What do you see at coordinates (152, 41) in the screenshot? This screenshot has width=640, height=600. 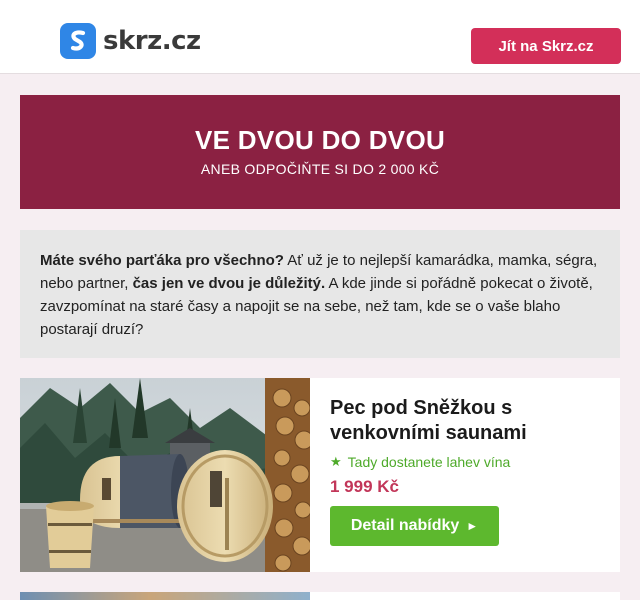 I see `logo-text: skrz.cz` at bounding box center [152, 41].